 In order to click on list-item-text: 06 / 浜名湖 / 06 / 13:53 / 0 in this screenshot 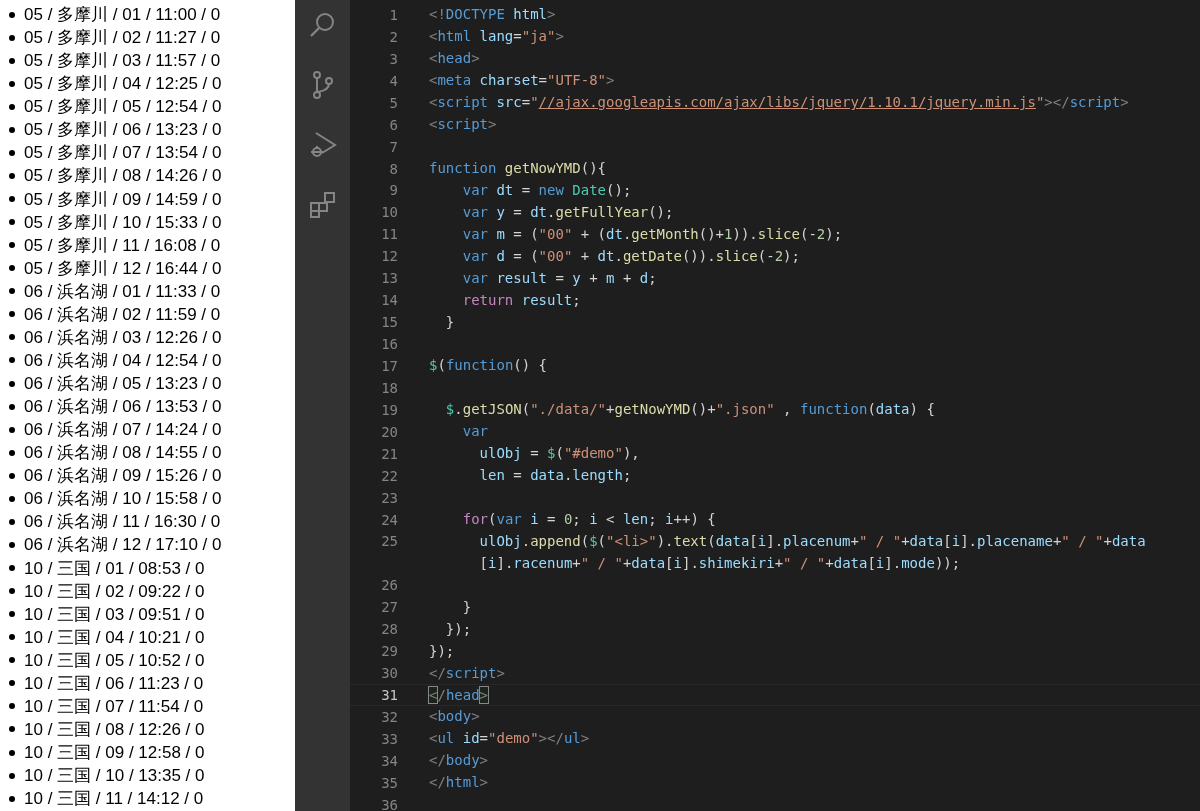, I will do `click(123, 407)`.